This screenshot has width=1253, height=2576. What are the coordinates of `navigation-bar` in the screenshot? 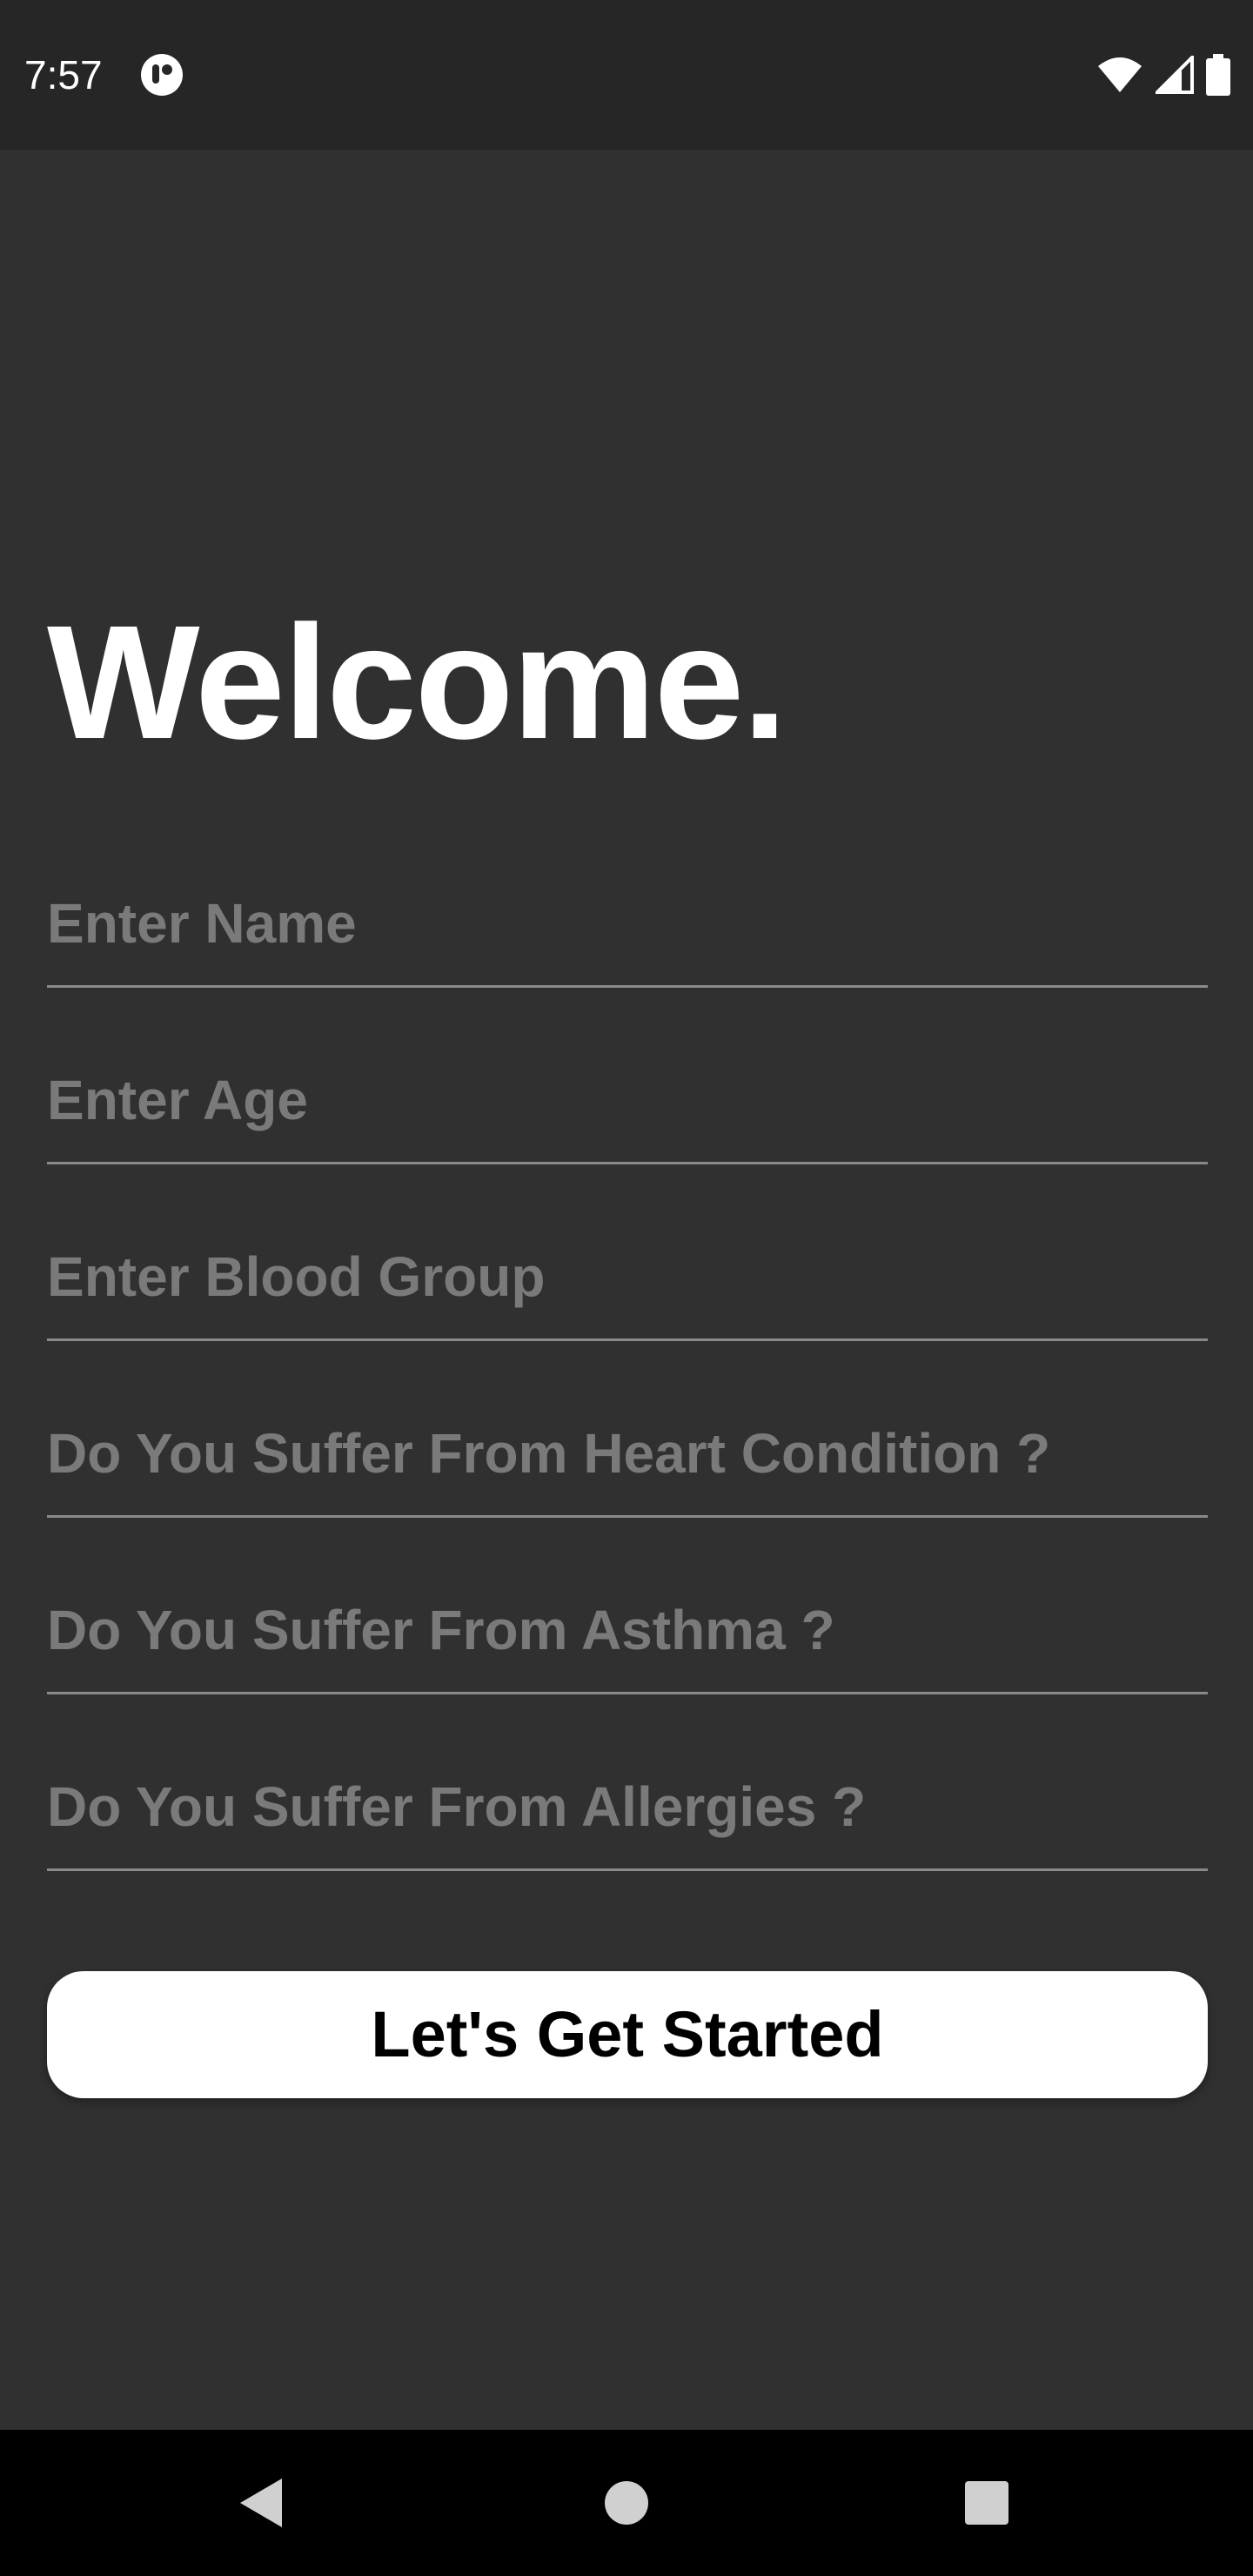 It's located at (626, 2503).